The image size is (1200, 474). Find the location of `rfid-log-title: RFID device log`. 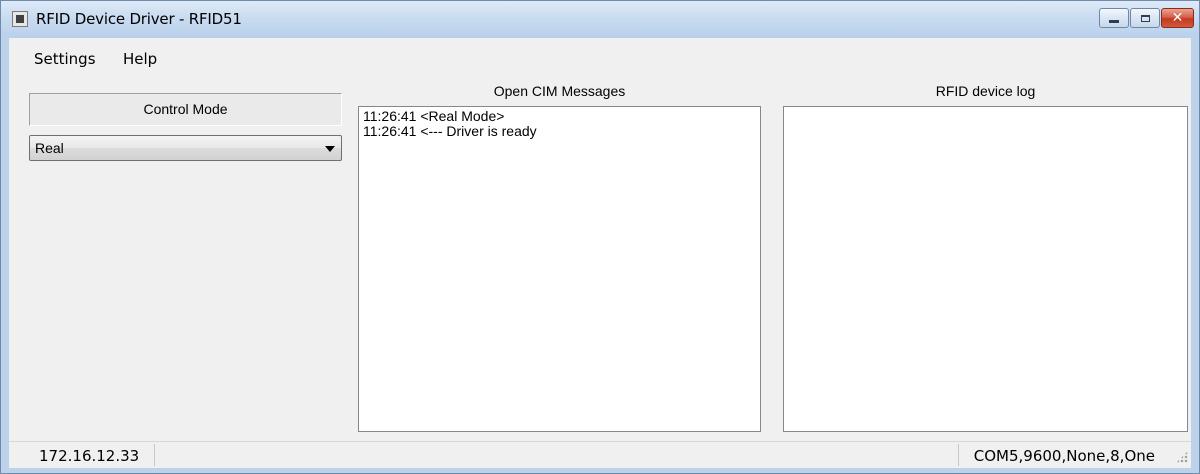

rfid-log-title: RFID device log is located at coordinates (985, 91).